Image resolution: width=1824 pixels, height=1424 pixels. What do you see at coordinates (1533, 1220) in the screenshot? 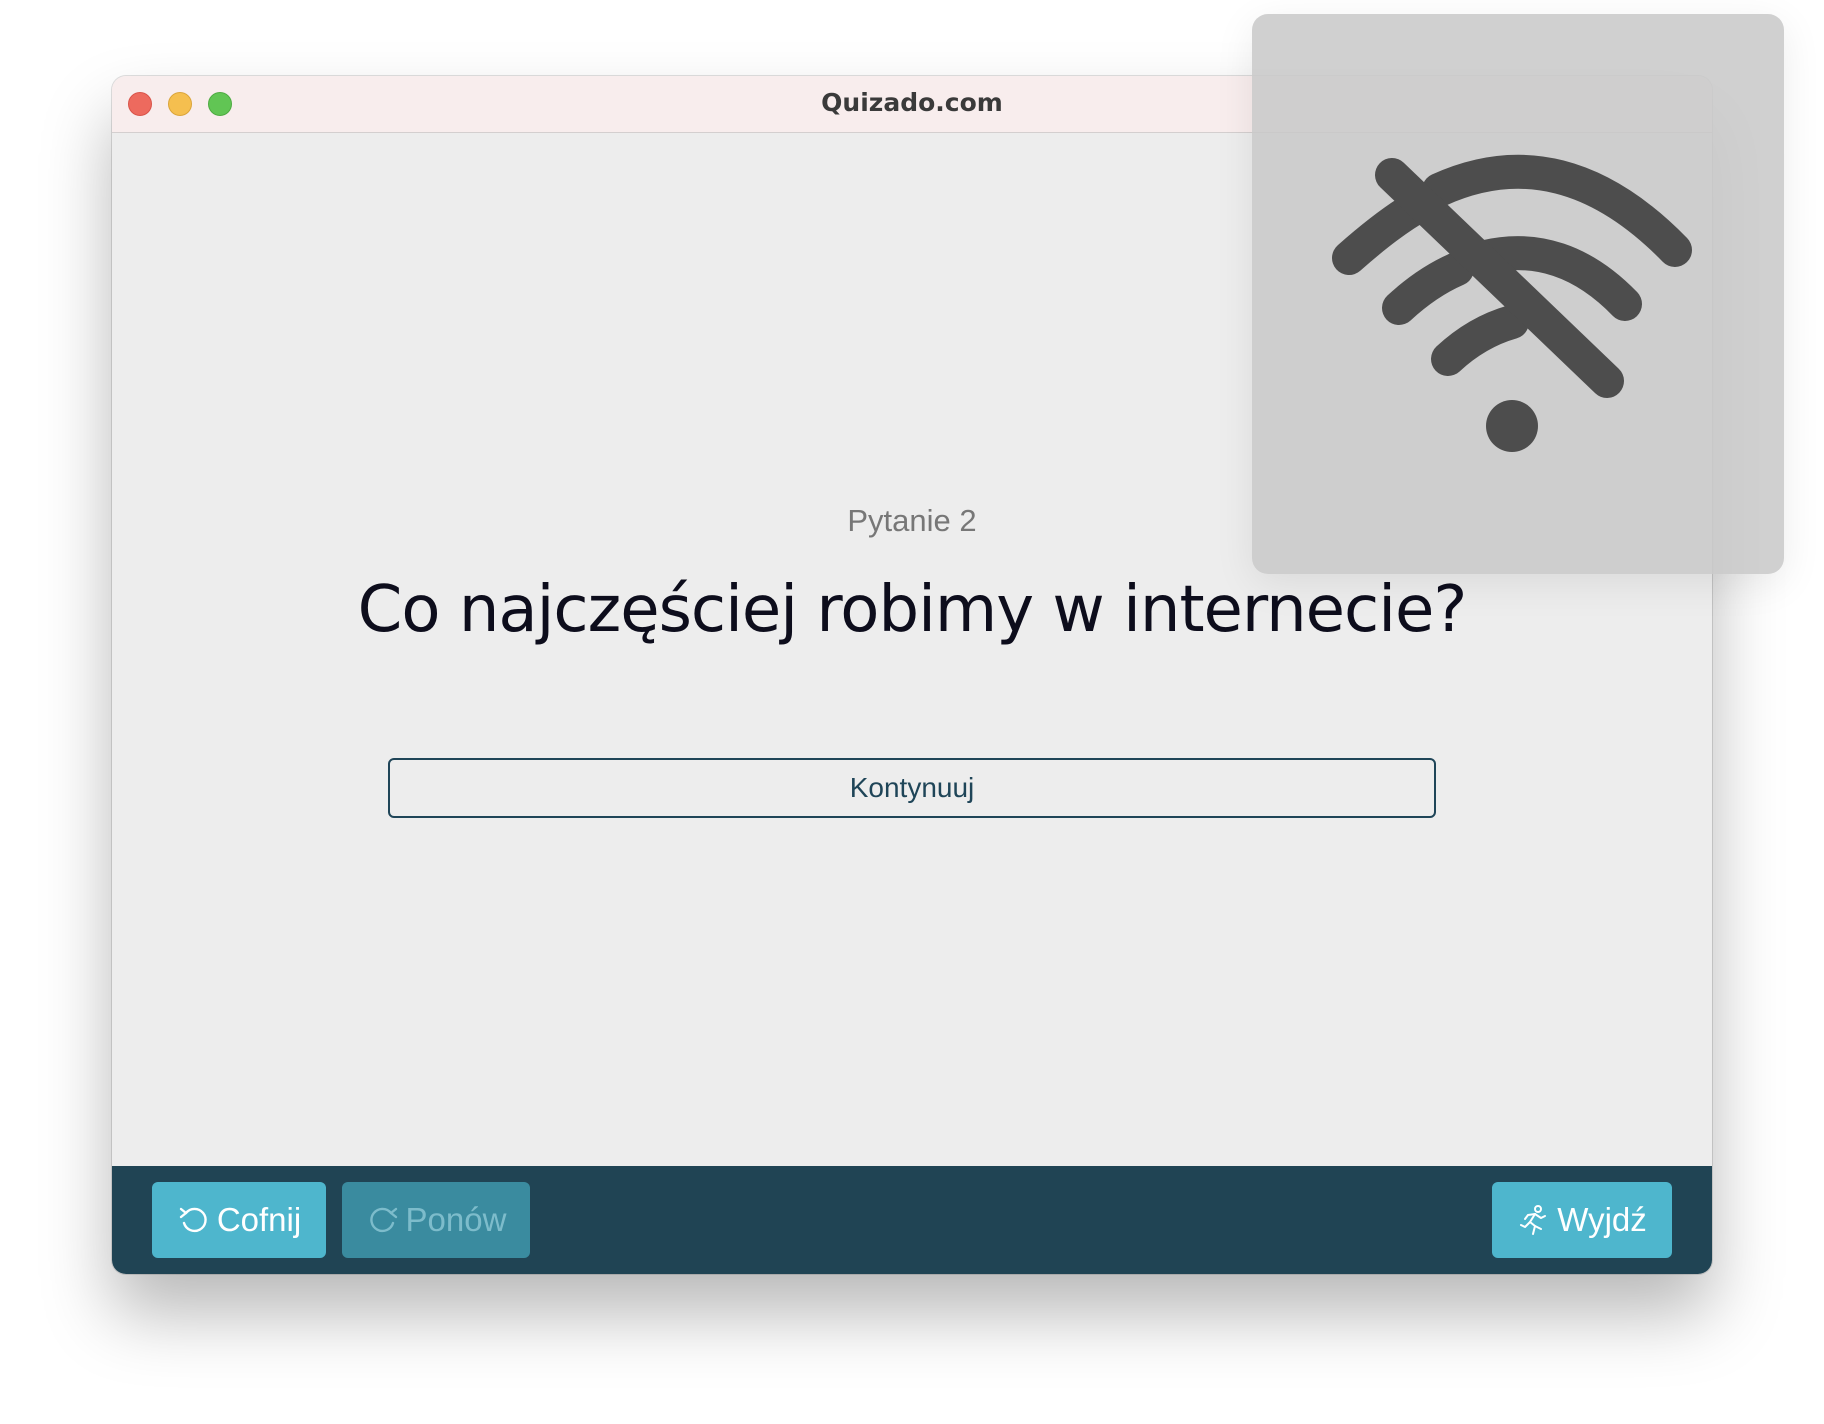
I see `running-person-icon` at bounding box center [1533, 1220].